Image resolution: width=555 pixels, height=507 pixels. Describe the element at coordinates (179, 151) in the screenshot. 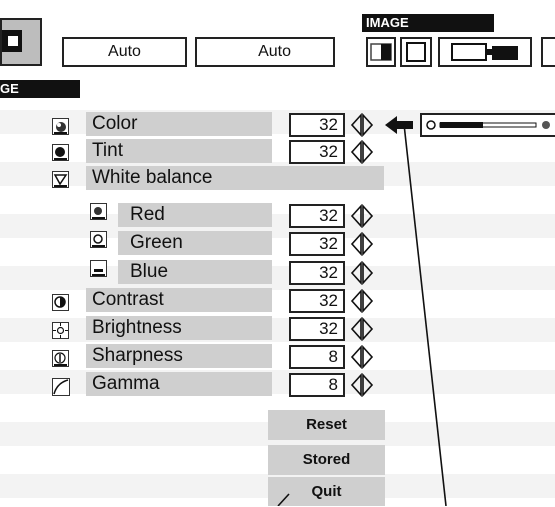

I see `menu-item-tint: Tint` at that location.